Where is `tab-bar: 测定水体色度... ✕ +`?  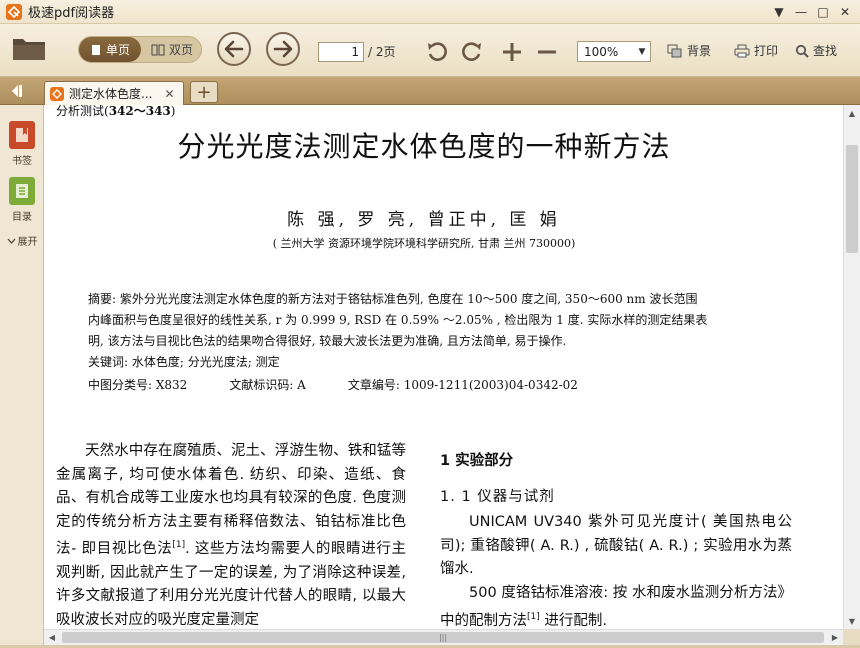
tab-bar: 测定水体色度... ✕ + is located at coordinates (430, 91).